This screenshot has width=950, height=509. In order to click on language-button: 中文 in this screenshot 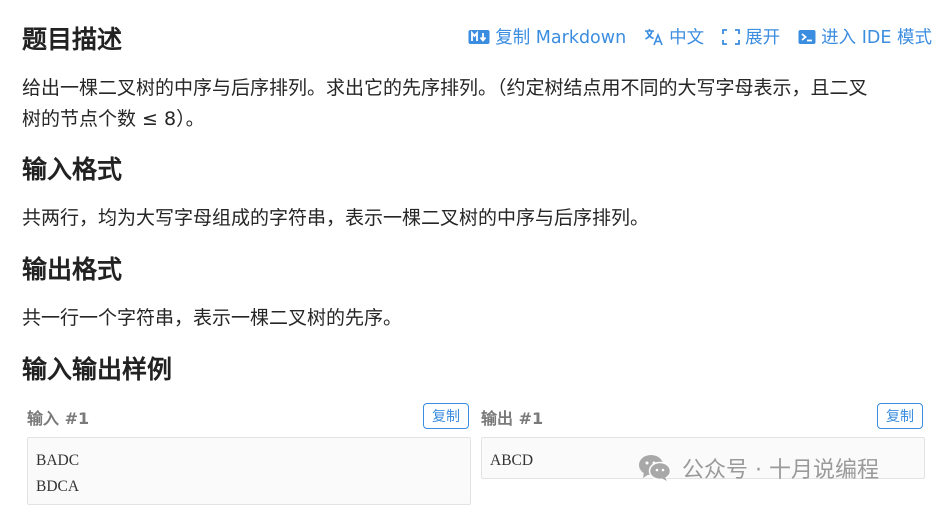, I will do `click(674, 36)`.